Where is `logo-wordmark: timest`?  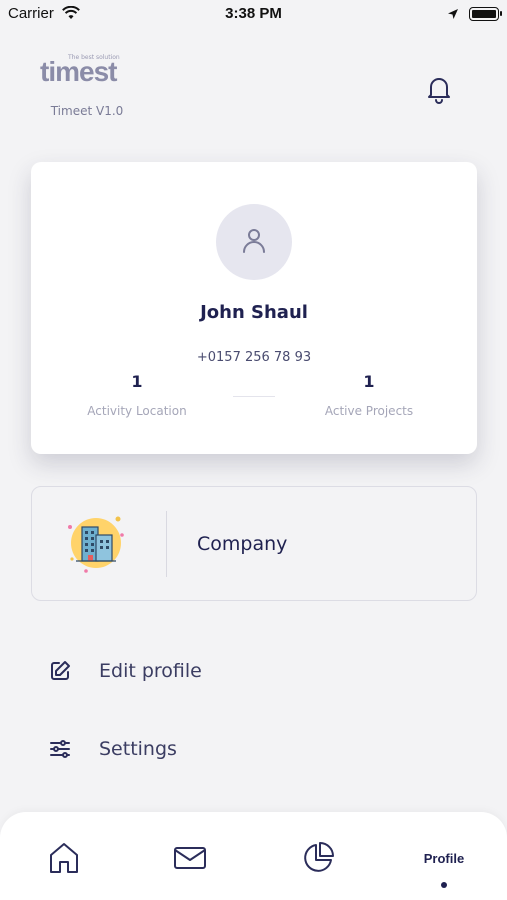
logo-wordmark: timest is located at coordinates (78, 71).